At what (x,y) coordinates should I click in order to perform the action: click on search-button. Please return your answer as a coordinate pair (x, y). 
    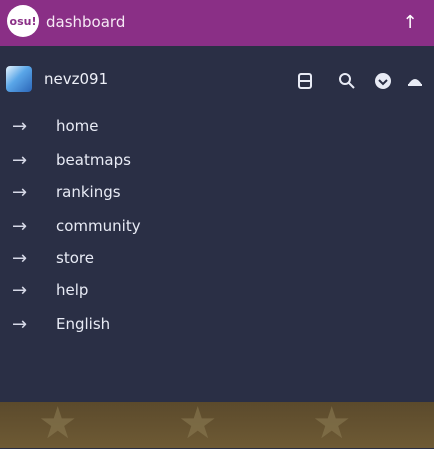
    Looking at the image, I should click on (347, 81).